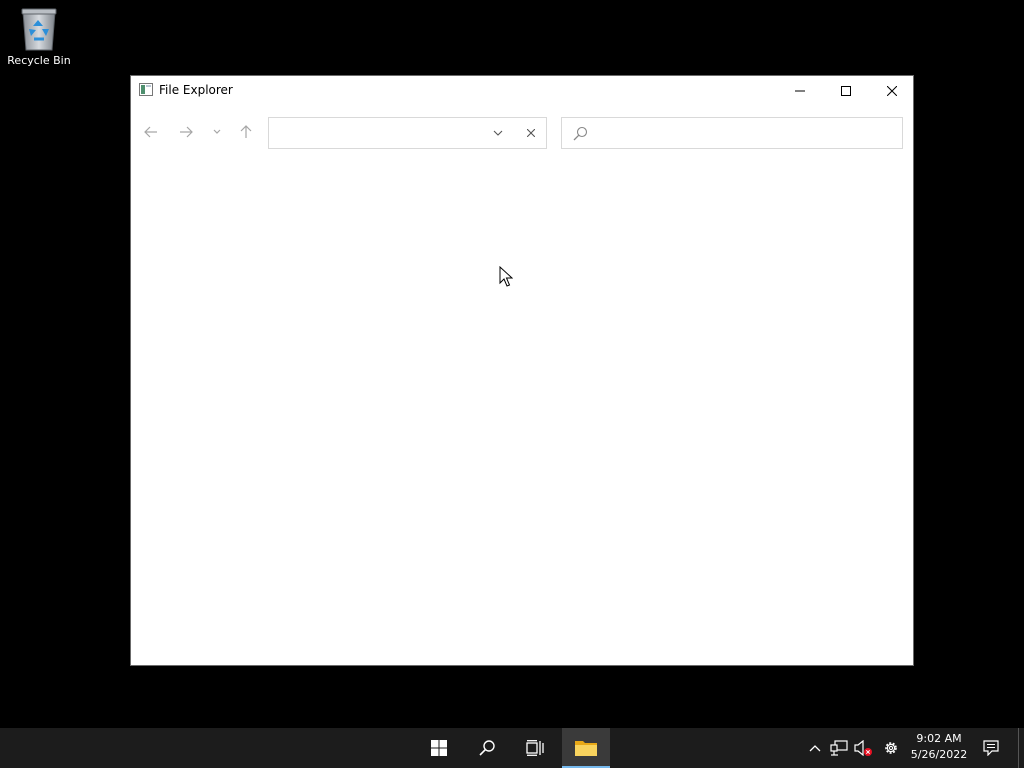 The width and height of the screenshot is (1024, 768). I want to click on minimize-icon, so click(800, 90).